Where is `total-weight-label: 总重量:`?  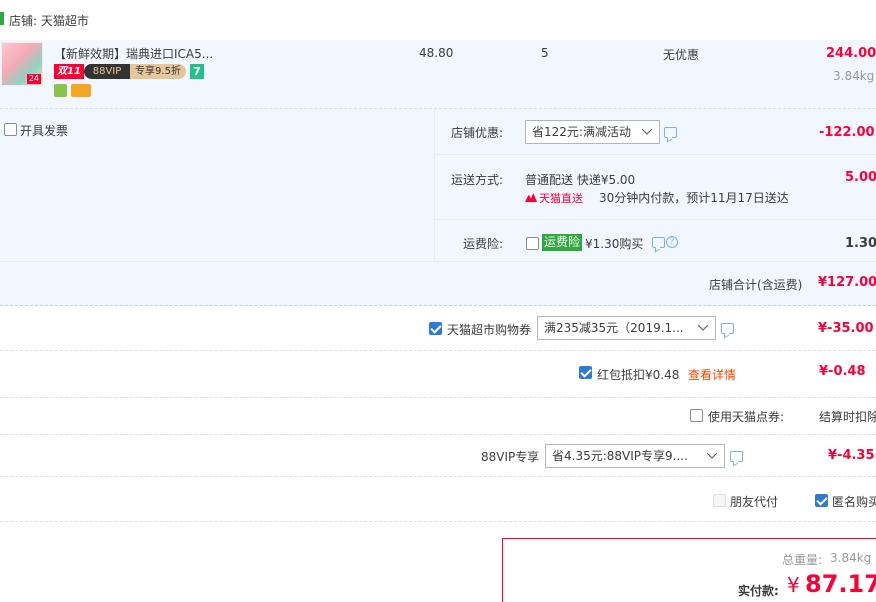
total-weight-label: 总重量: is located at coordinates (802, 560).